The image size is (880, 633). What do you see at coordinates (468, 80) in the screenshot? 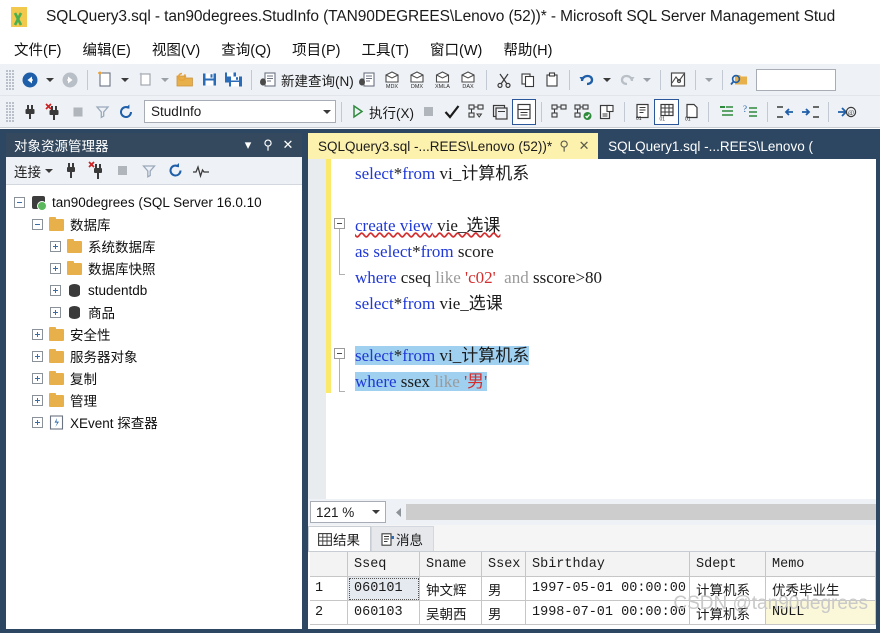
I see `new-dax-query-icon: DAX` at bounding box center [468, 80].